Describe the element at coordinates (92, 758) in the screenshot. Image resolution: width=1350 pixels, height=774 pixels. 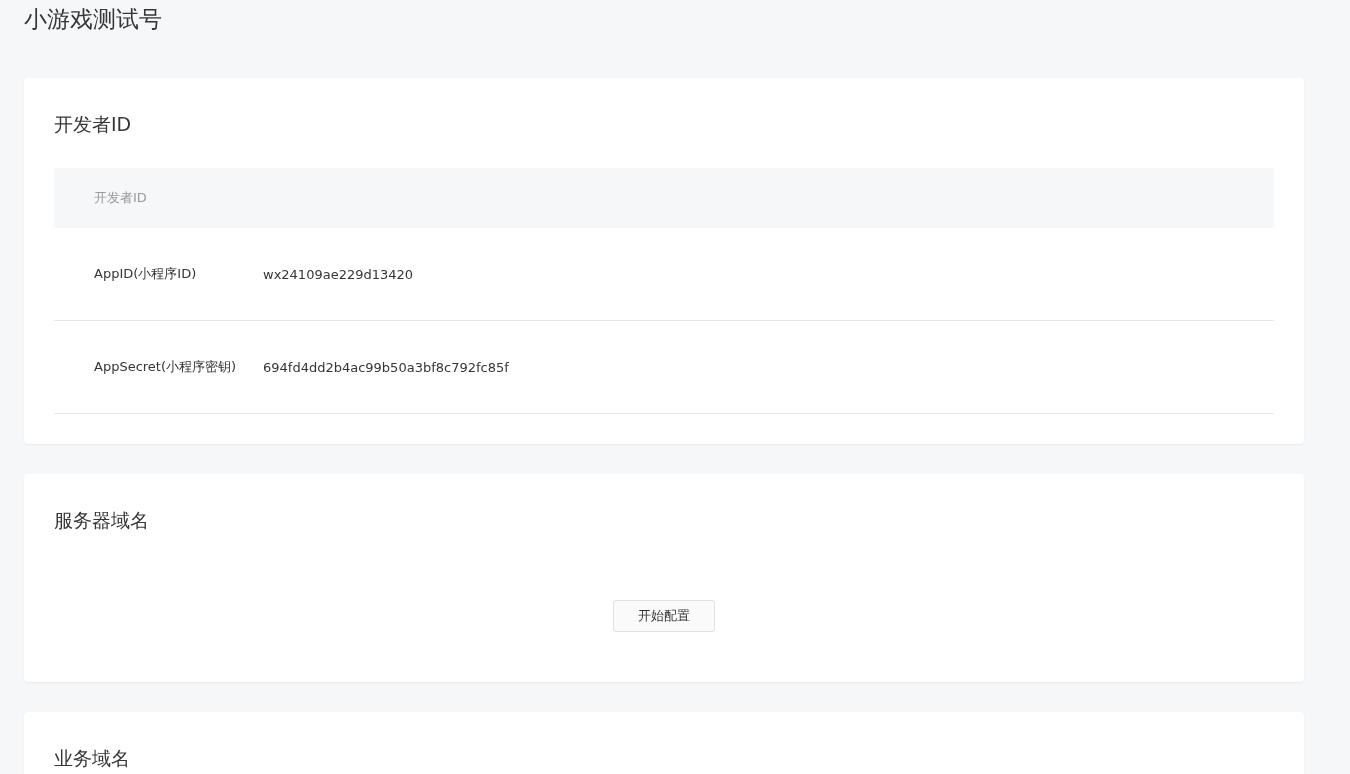
I see `section-title: 业务域名` at that location.